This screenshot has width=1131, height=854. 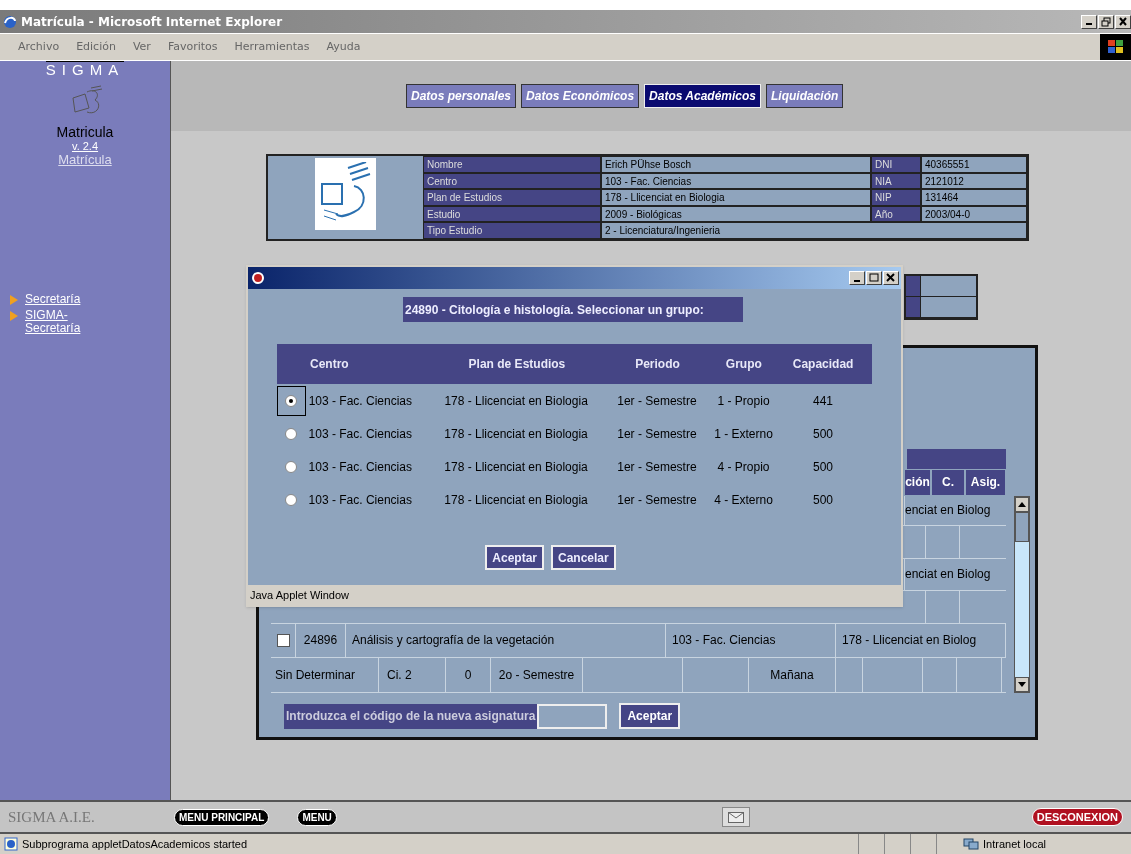 What do you see at coordinates (917, 482) in the screenshot?
I see `column-header: ción` at bounding box center [917, 482].